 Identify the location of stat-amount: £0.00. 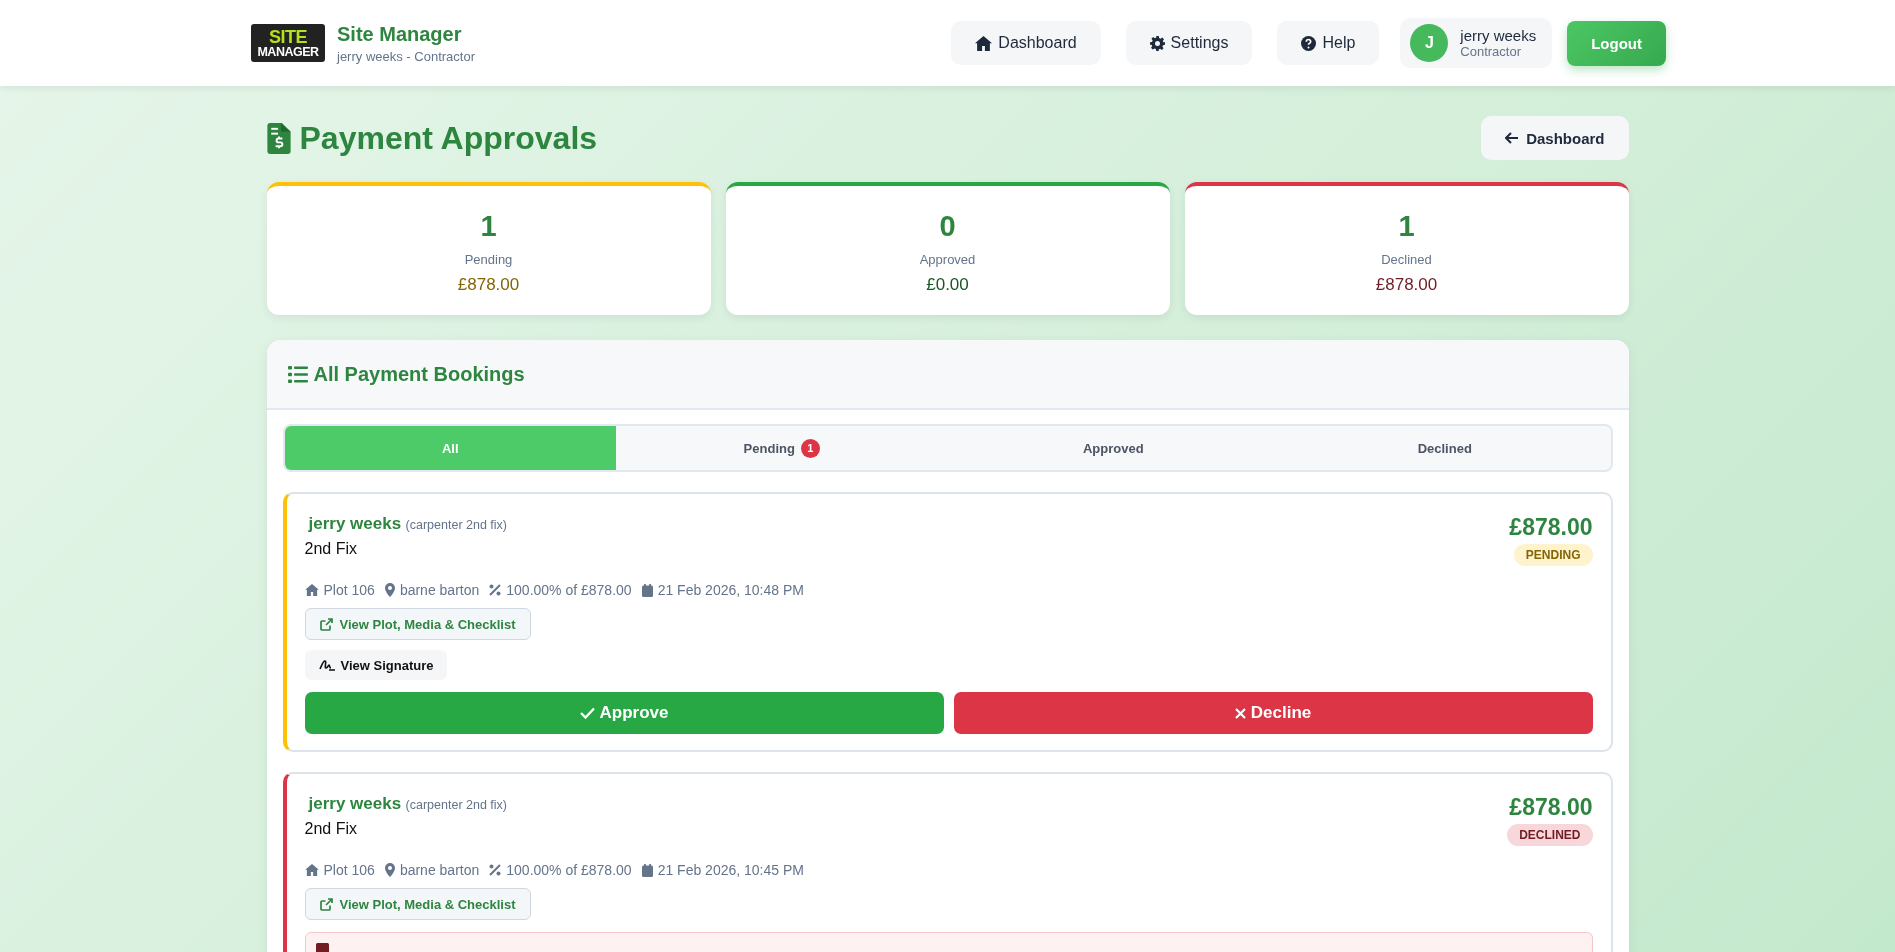
(947, 285).